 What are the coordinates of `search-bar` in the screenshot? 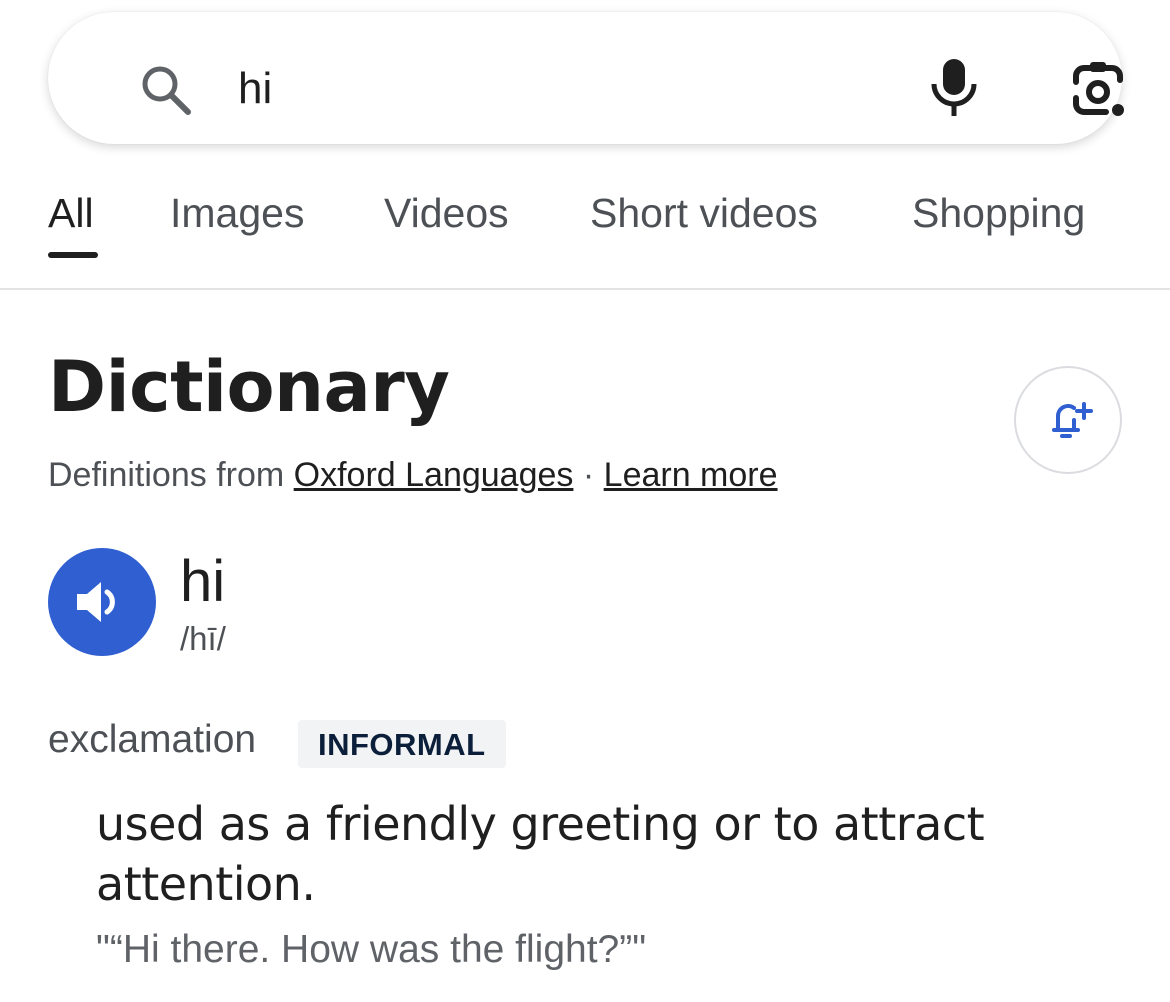 It's located at (586, 78).